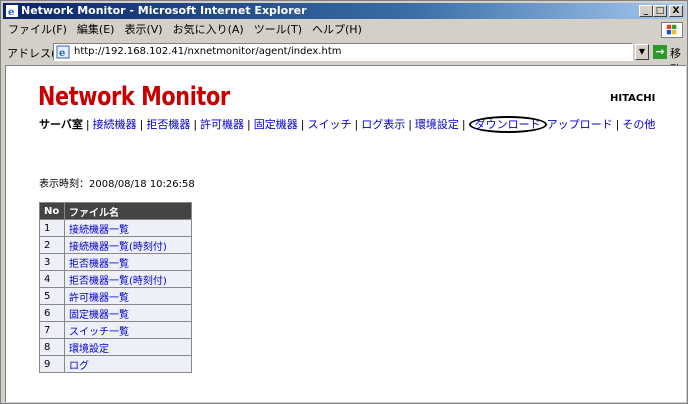 The image size is (688, 404). What do you see at coordinates (329, 124) in the screenshot?
I see `nav-link-switch: スイッチ` at bounding box center [329, 124].